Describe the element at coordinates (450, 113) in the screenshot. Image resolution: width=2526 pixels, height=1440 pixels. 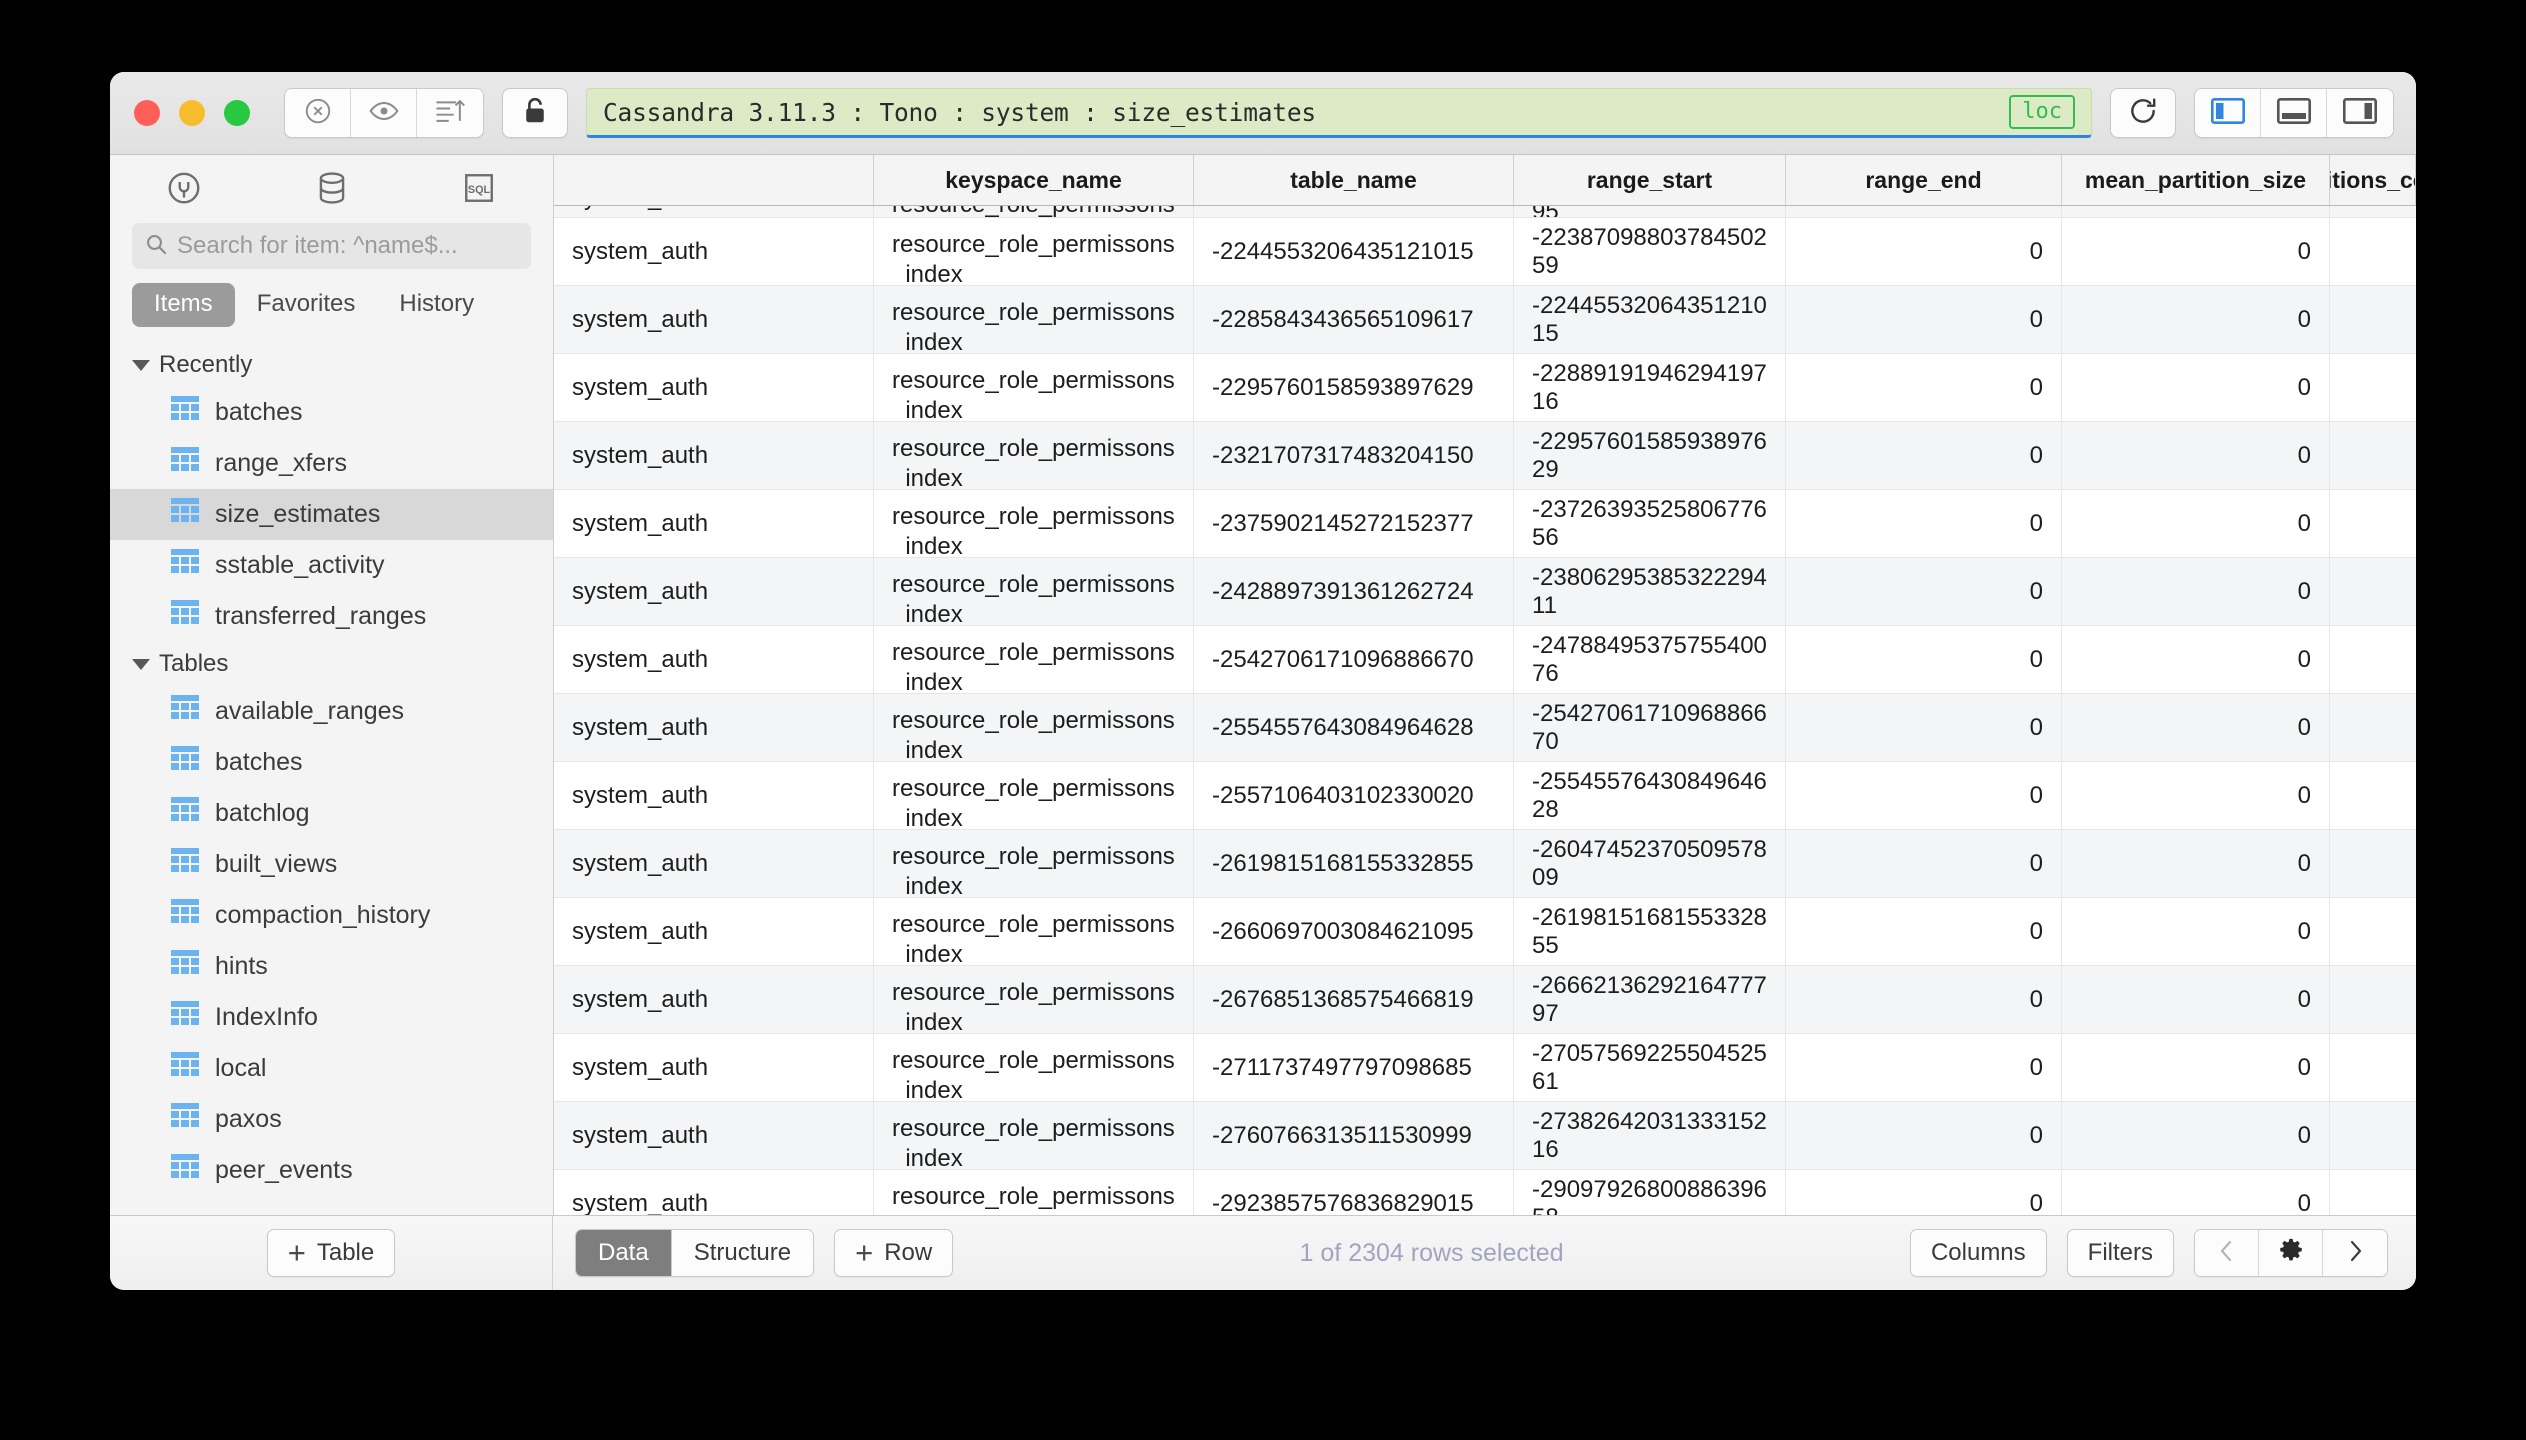
I see `sort-button` at that location.